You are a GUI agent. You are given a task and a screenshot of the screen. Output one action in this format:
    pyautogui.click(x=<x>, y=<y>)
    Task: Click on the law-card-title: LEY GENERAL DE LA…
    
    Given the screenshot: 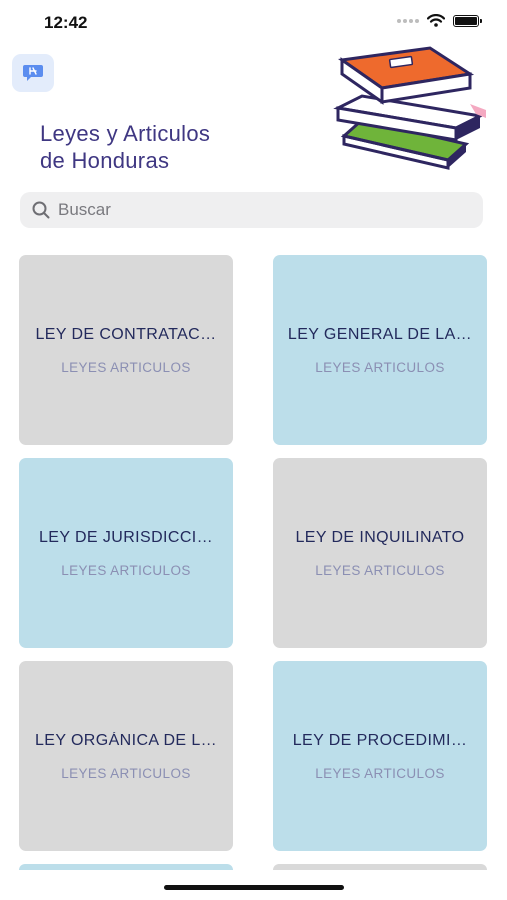 What is the action you would take?
    pyautogui.click(x=380, y=334)
    